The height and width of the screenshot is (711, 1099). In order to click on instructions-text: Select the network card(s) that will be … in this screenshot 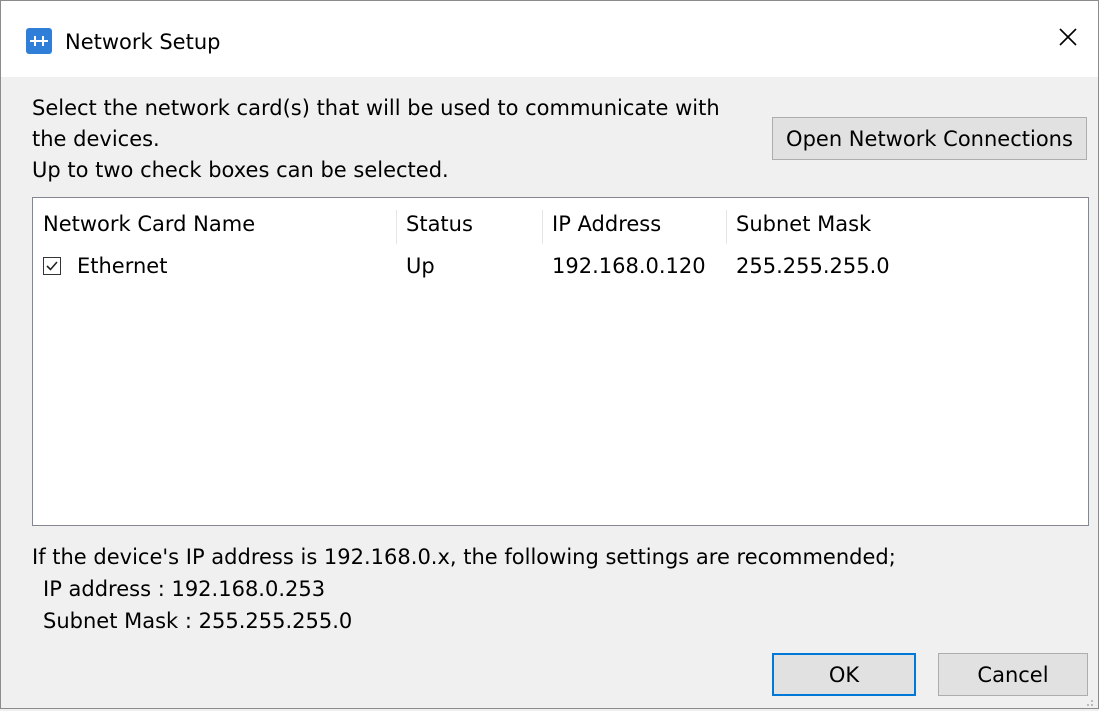, I will do `click(397, 139)`.